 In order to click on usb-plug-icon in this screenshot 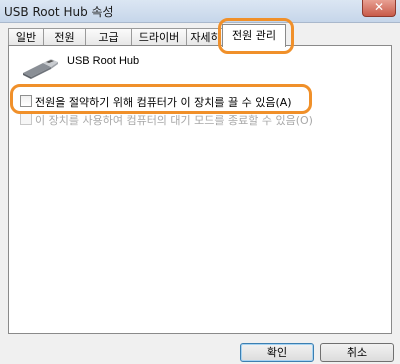, I will do `click(40, 69)`.